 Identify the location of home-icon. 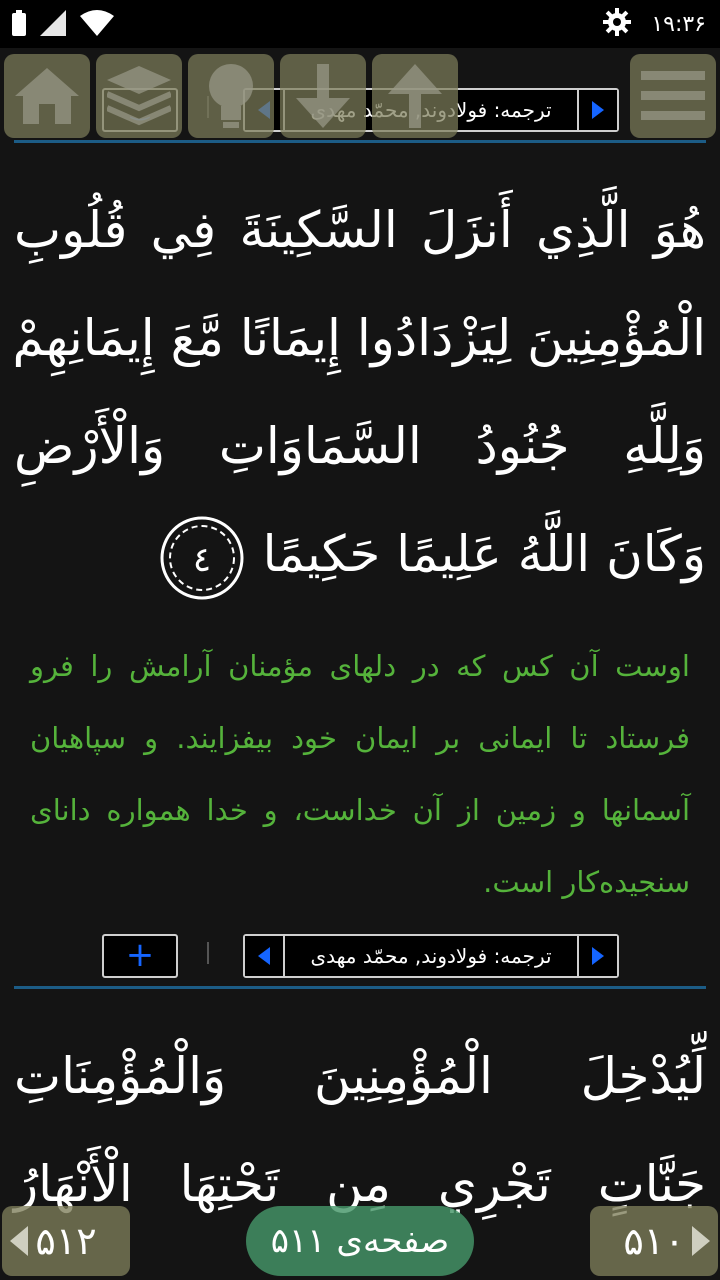
(47, 96).